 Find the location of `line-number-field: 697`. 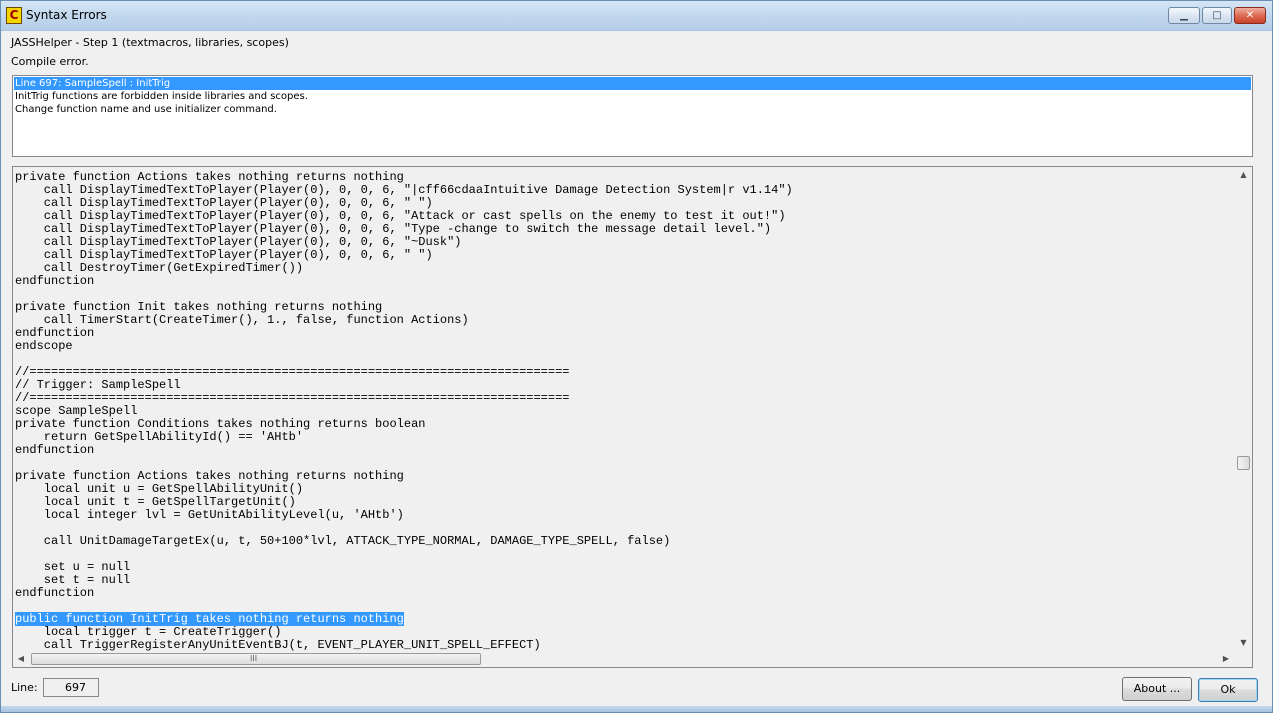

line-number-field: 697 is located at coordinates (71, 687).